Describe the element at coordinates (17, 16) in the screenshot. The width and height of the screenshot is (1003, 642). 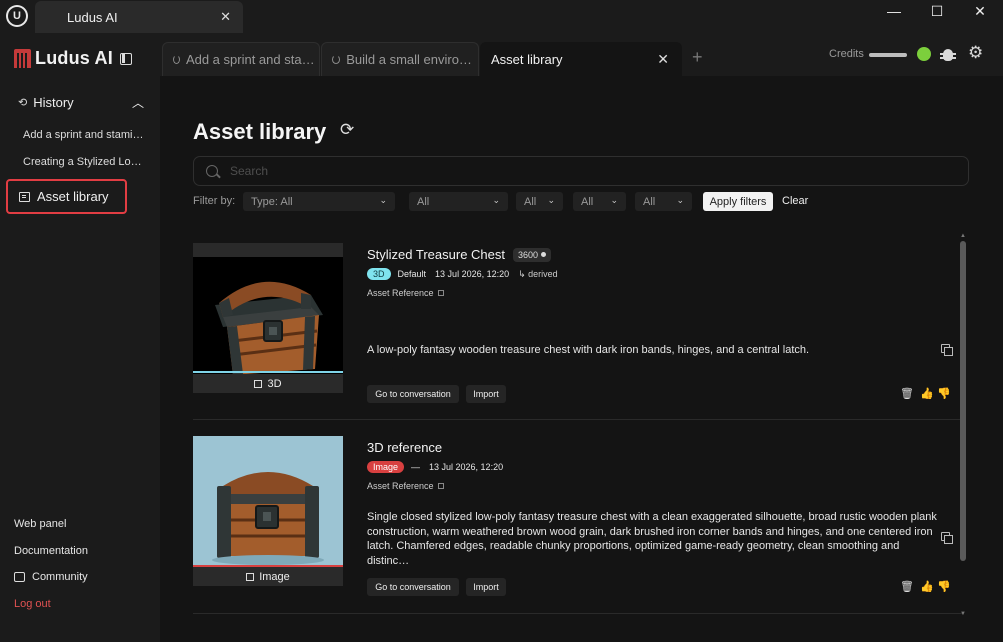
I see `unreal-engine-logo-icon: U` at that location.